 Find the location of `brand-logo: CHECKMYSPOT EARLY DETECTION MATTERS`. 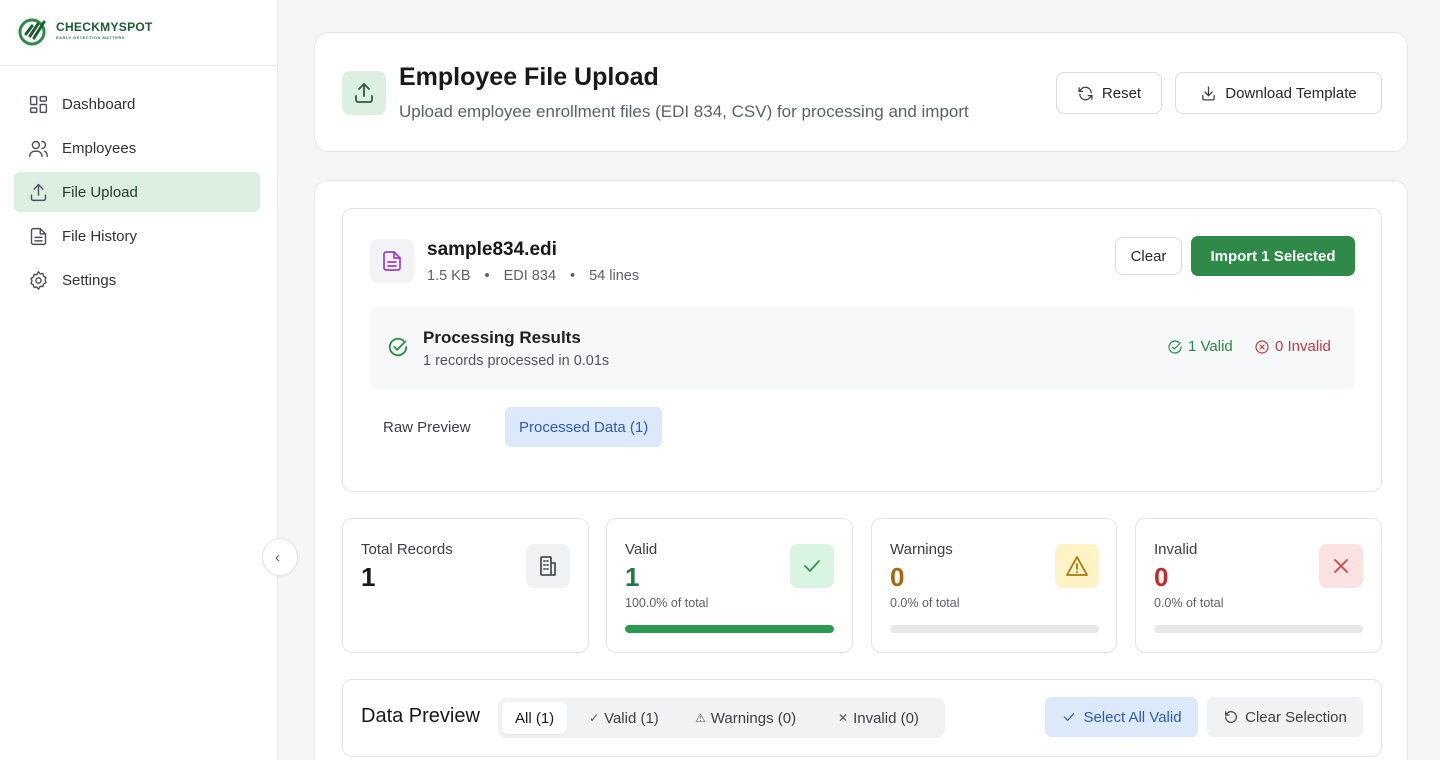

brand-logo: CHECKMYSPOT EARLY DETECTION MATTERS is located at coordinates (84, 30).